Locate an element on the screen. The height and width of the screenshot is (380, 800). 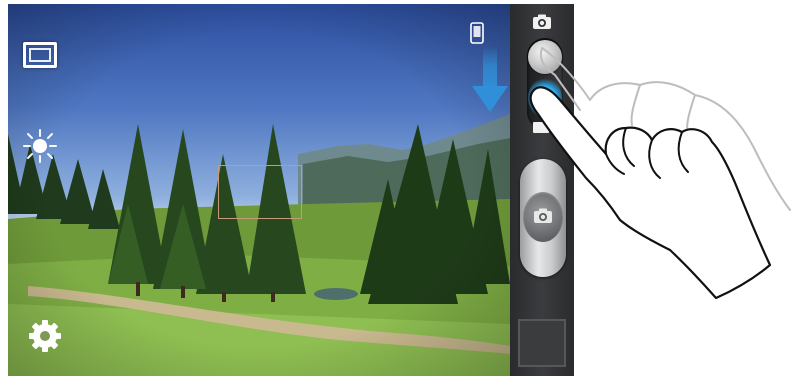
brightness-icon is located at coordinates (40, 146).